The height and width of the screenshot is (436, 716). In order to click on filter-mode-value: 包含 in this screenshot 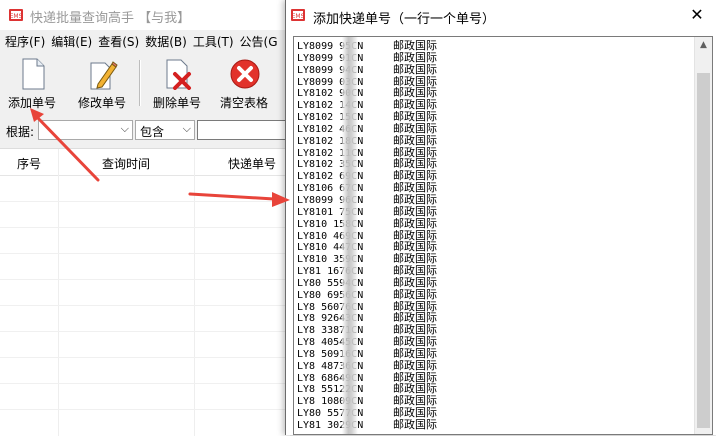, I will do `click(152, 132)`.